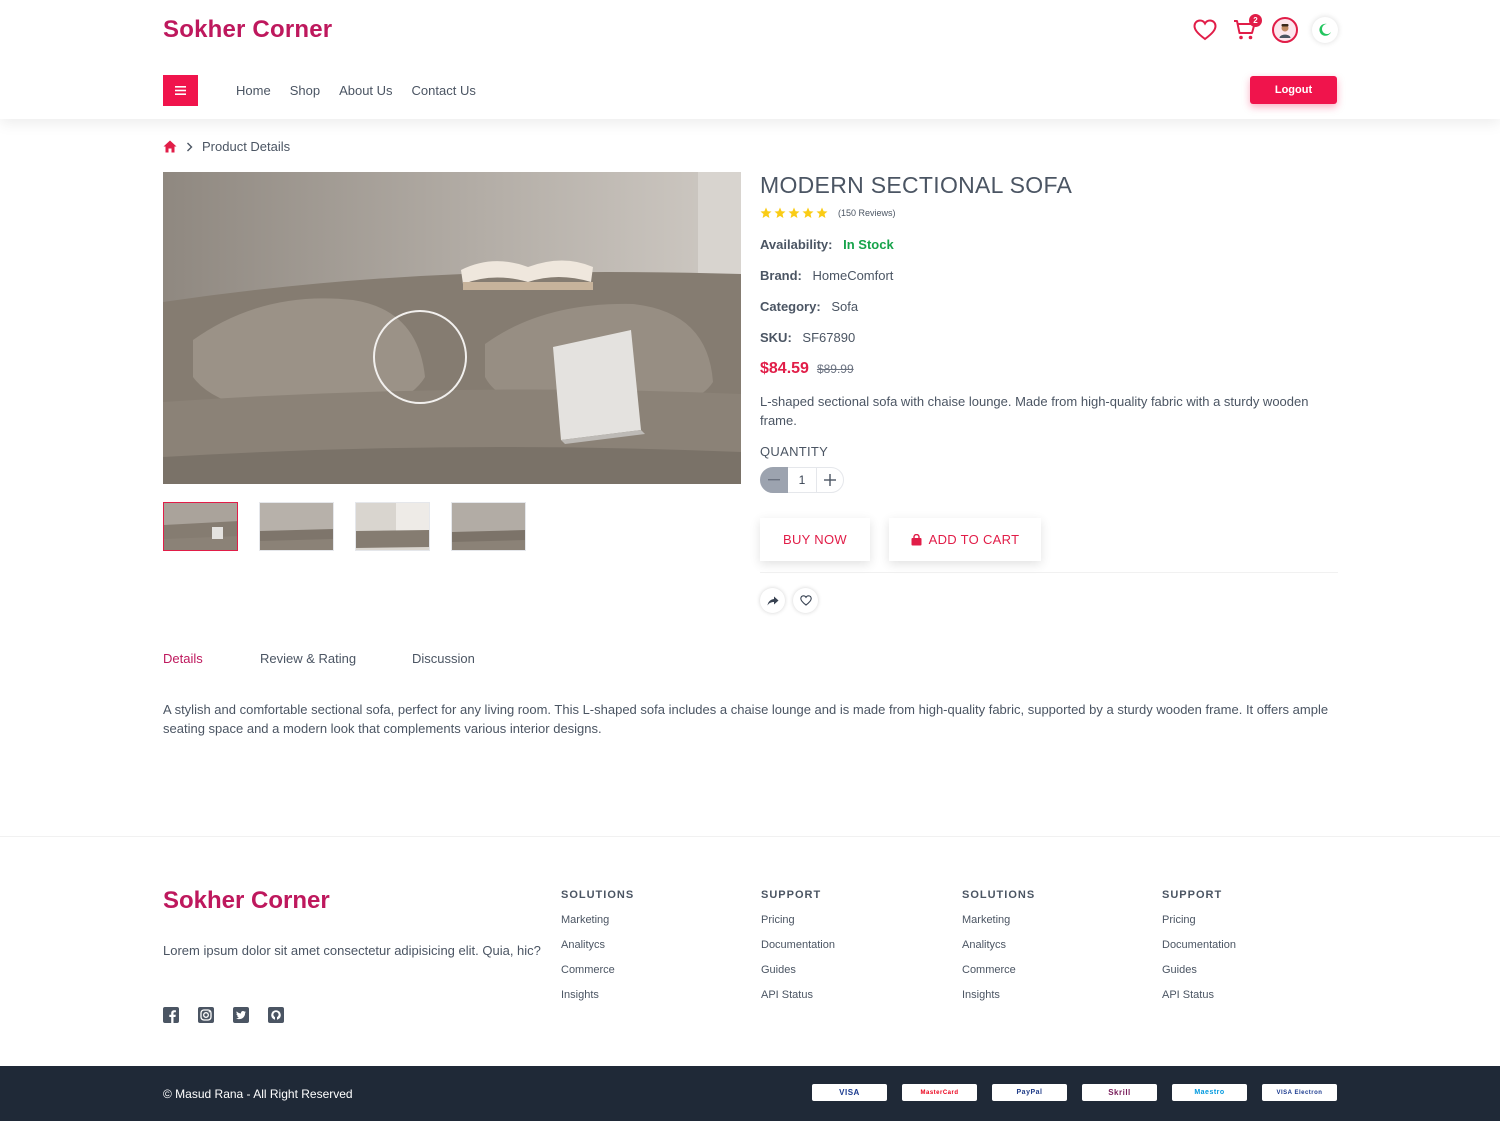 This screenshot has height=1121, width=1500. I want to click on category-value: Sofa, so click(845, 306).